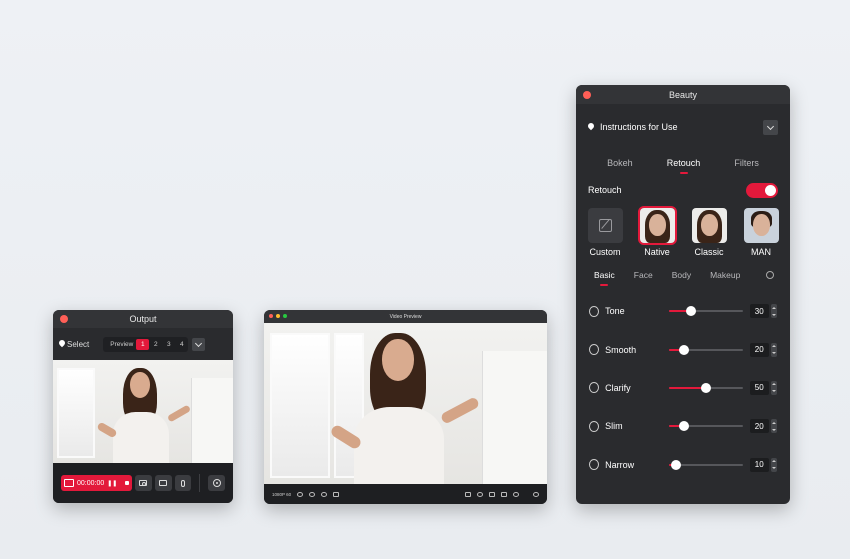  I want to click on screenshot-button, so click(143, 483).